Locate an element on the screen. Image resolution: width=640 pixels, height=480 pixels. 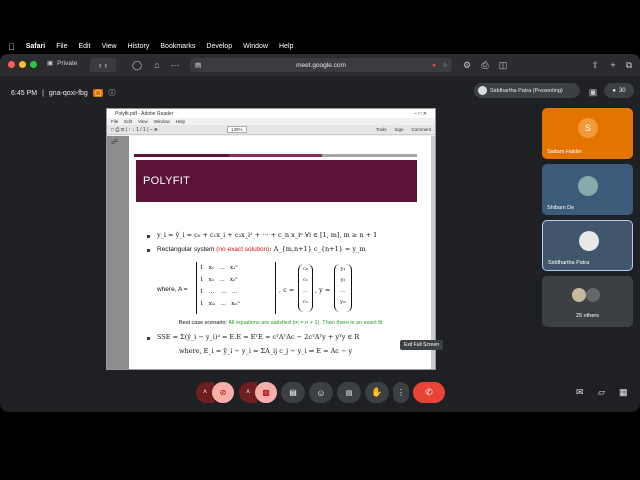
zoom-window-button is located at coordinates (33, 64).